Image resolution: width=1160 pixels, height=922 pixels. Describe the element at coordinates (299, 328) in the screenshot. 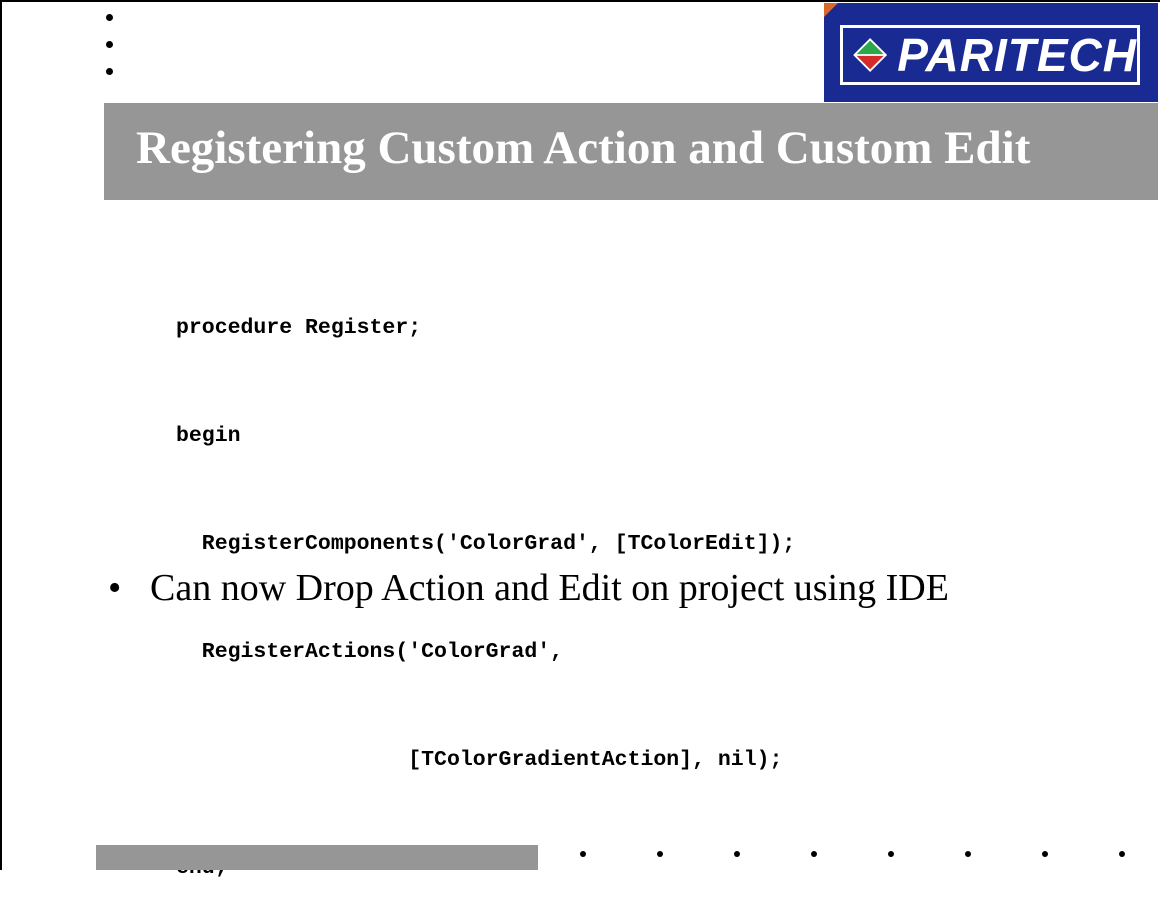

I see `code-line: procedure Register;` at that location.